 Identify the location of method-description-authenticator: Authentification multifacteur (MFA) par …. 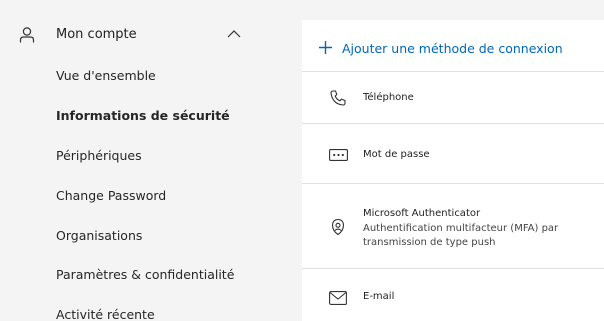
(461, 235).